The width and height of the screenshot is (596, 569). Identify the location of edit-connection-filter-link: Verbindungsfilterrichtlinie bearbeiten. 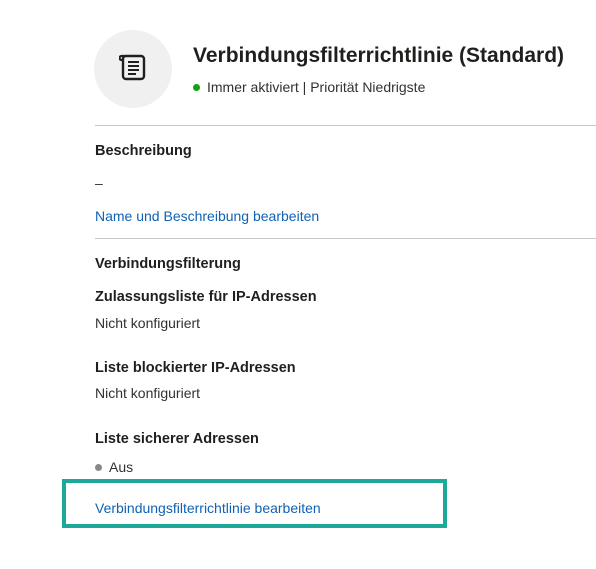
(208, 508).